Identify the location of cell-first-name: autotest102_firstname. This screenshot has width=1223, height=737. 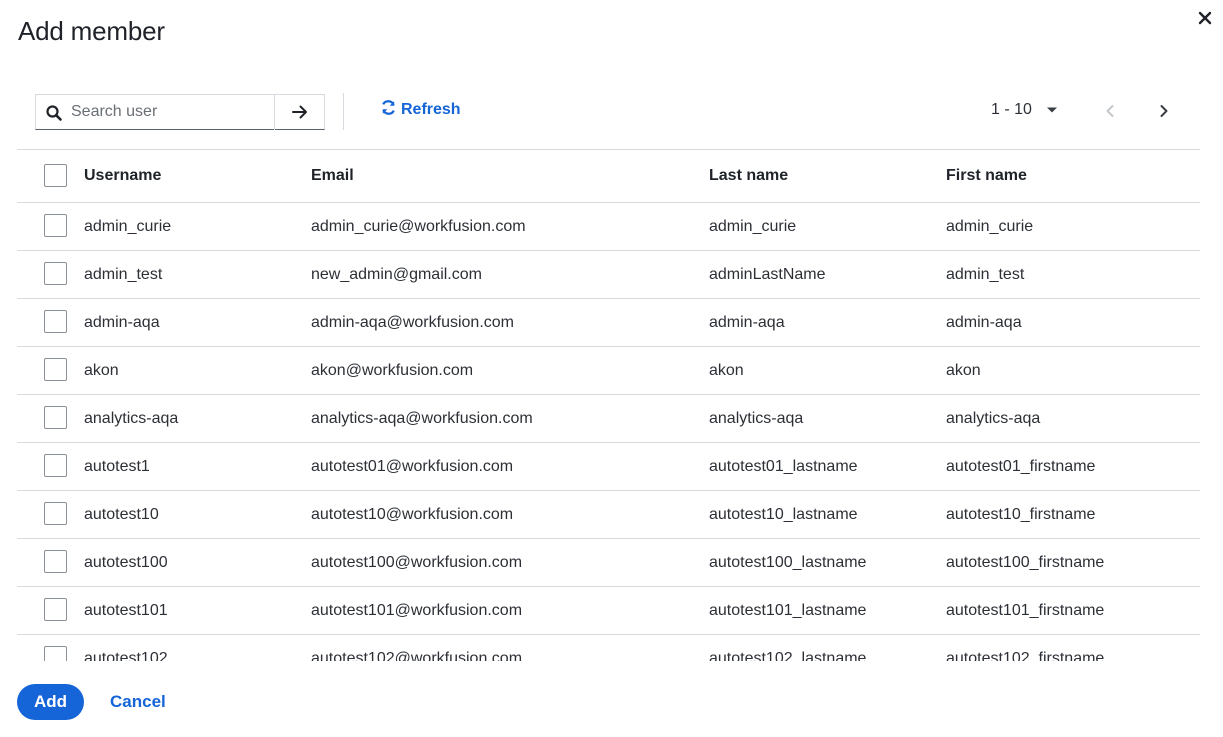
(1025, 655).